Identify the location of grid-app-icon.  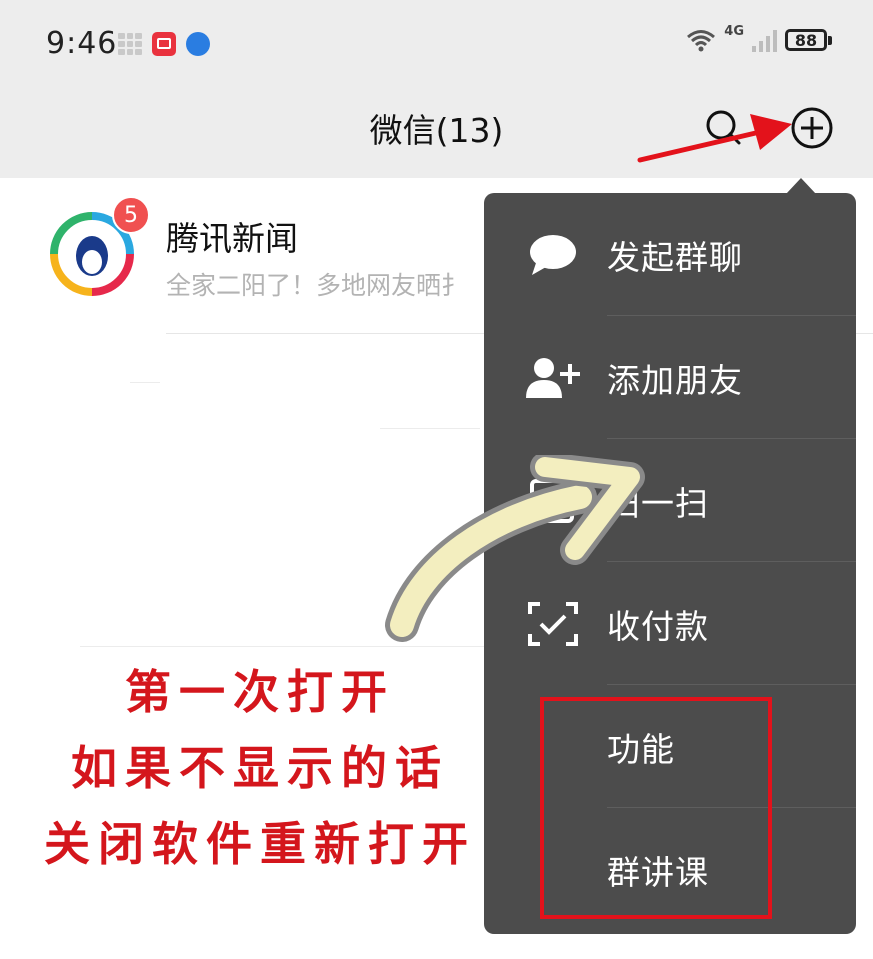
(130, 44).